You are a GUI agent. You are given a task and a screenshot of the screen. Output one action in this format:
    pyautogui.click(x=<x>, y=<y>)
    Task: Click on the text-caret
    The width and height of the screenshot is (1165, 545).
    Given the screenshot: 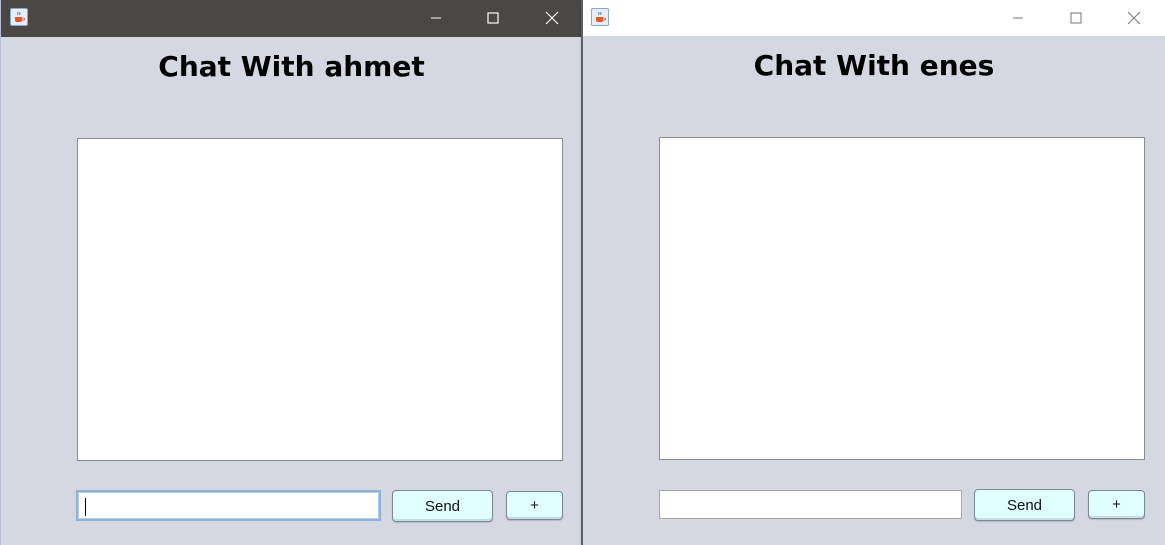 What is the action you would take?
    pyautogui.click(x=85, y=507)
    